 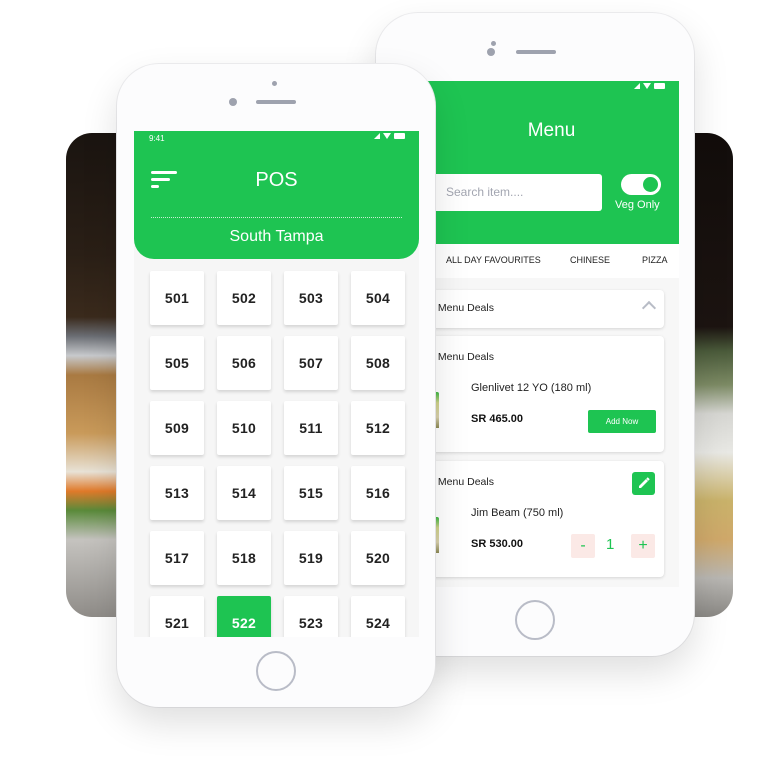 What do you see at coordinates (177, 616) in the screenshot?
I see `table-tile: 521` at bounding box center [177, 616].